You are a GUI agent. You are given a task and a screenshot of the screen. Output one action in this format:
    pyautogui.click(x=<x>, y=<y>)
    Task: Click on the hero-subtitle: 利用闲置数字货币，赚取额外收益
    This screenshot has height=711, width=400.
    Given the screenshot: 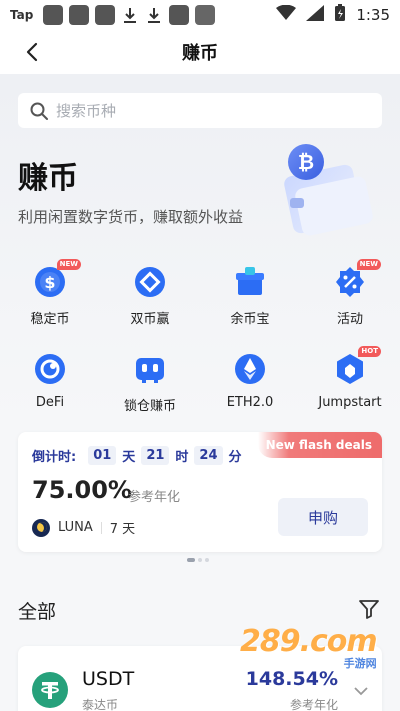 What is the action you would take?
    pyautogui.click(x=131, y=217)
    